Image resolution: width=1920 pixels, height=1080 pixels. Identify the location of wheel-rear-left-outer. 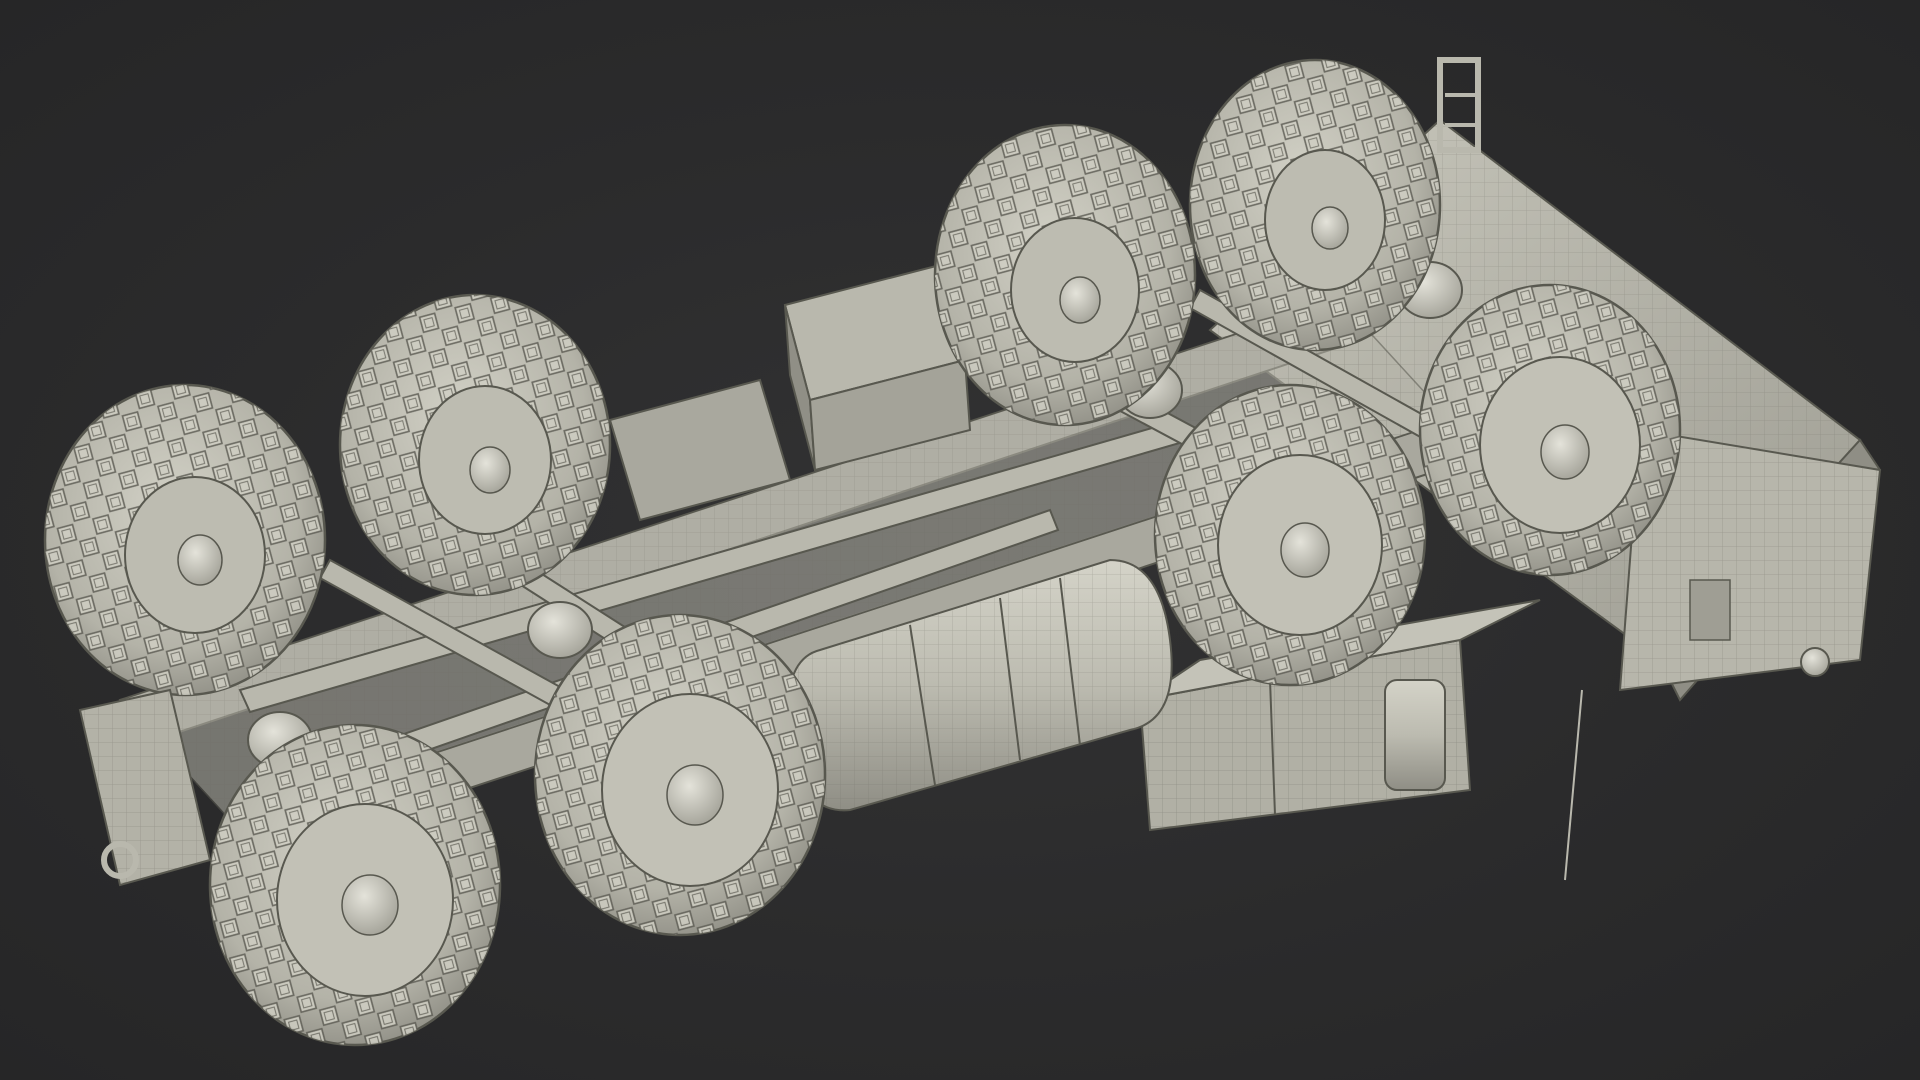
(1315, 205).